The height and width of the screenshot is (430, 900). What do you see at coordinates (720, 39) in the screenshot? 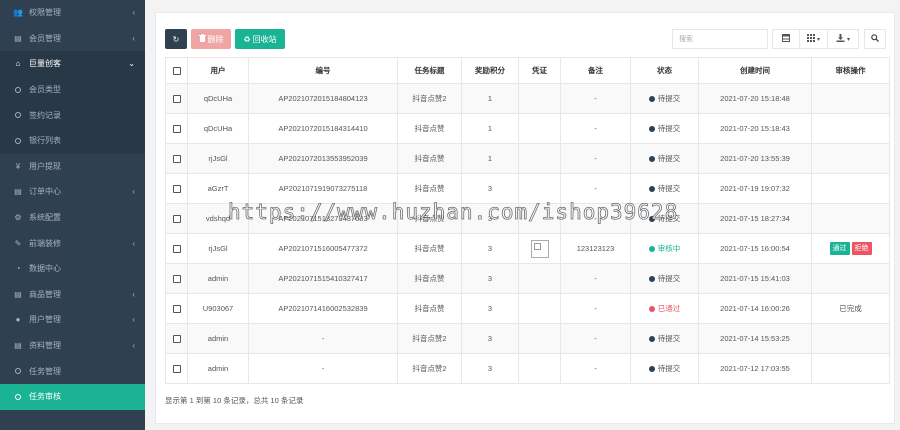
I see `search-input` at bounding box center [720, 39].